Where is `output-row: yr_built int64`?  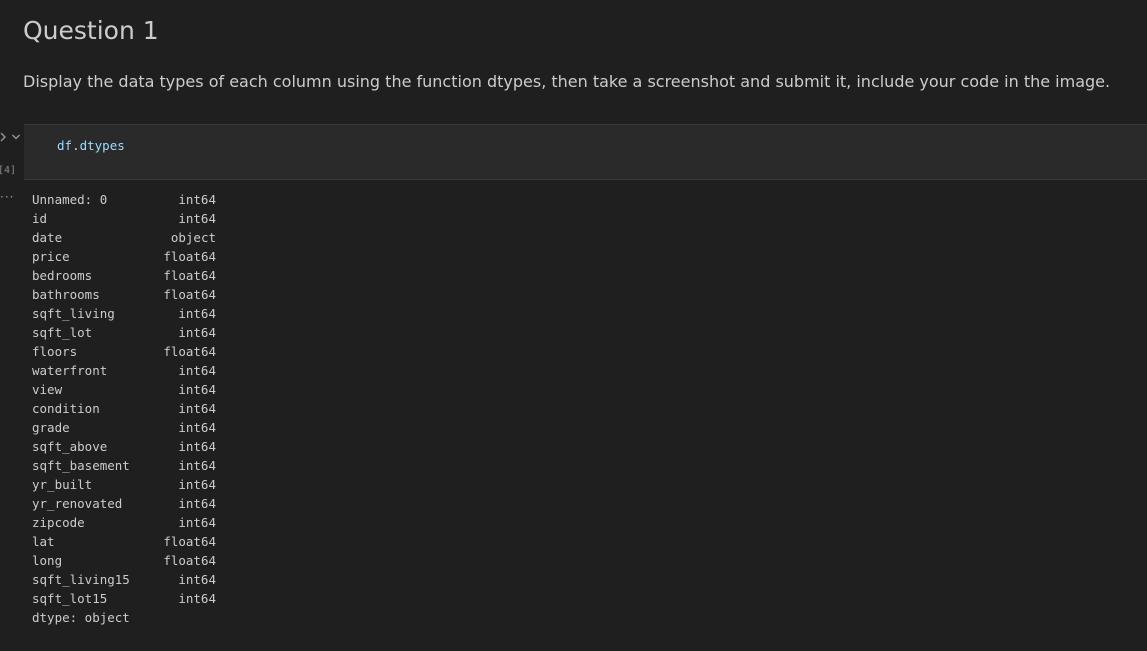
output-row: yr_built int64 is located at coordinates (124, 485).